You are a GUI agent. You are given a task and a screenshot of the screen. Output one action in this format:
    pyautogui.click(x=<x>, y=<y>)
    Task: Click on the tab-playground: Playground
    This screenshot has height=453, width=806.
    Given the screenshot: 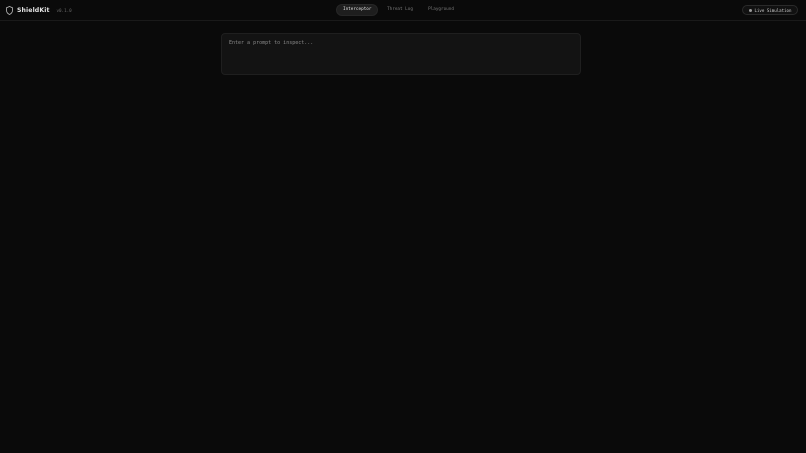 What is the action you would take?
    pyautogui.click(x=441, y=10)
    